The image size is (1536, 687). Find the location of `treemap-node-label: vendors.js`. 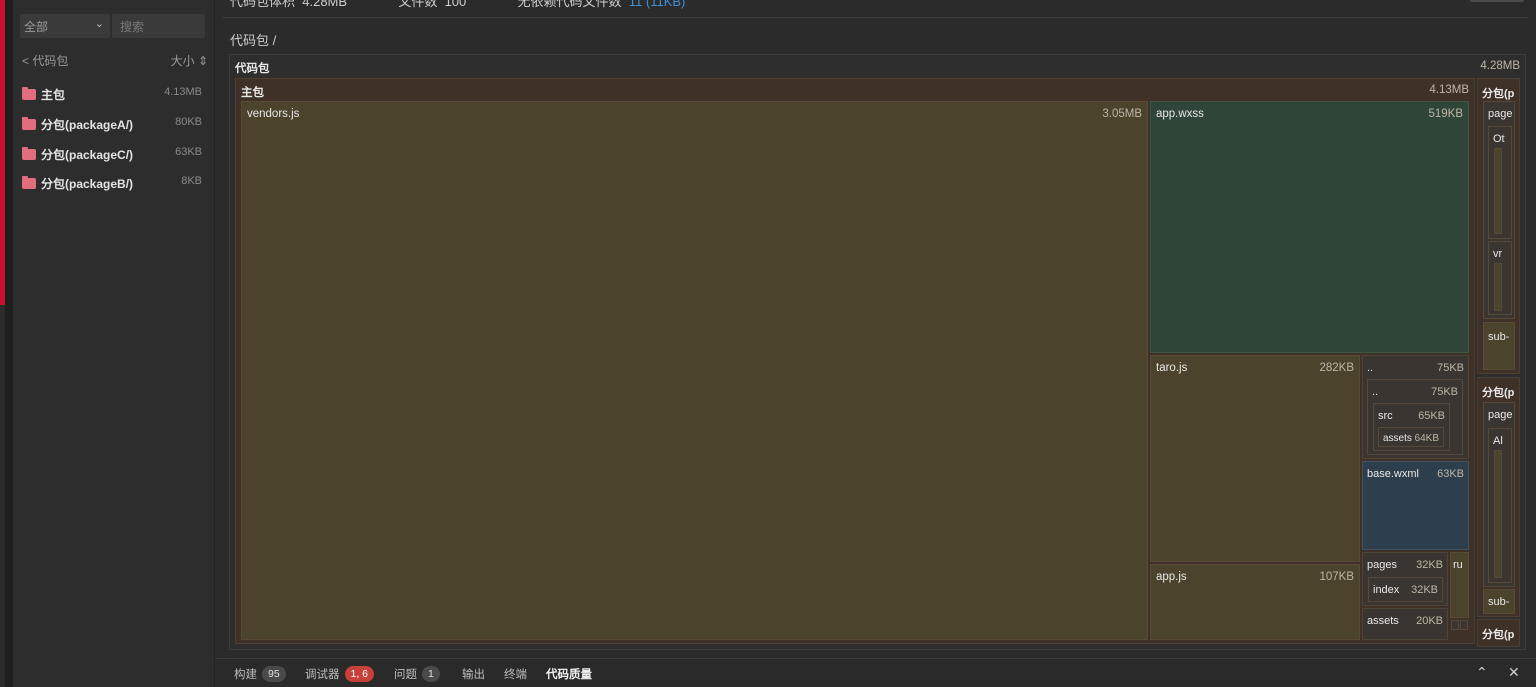

treemap-node-label: vendors.js is located at coordinates (273, 114).